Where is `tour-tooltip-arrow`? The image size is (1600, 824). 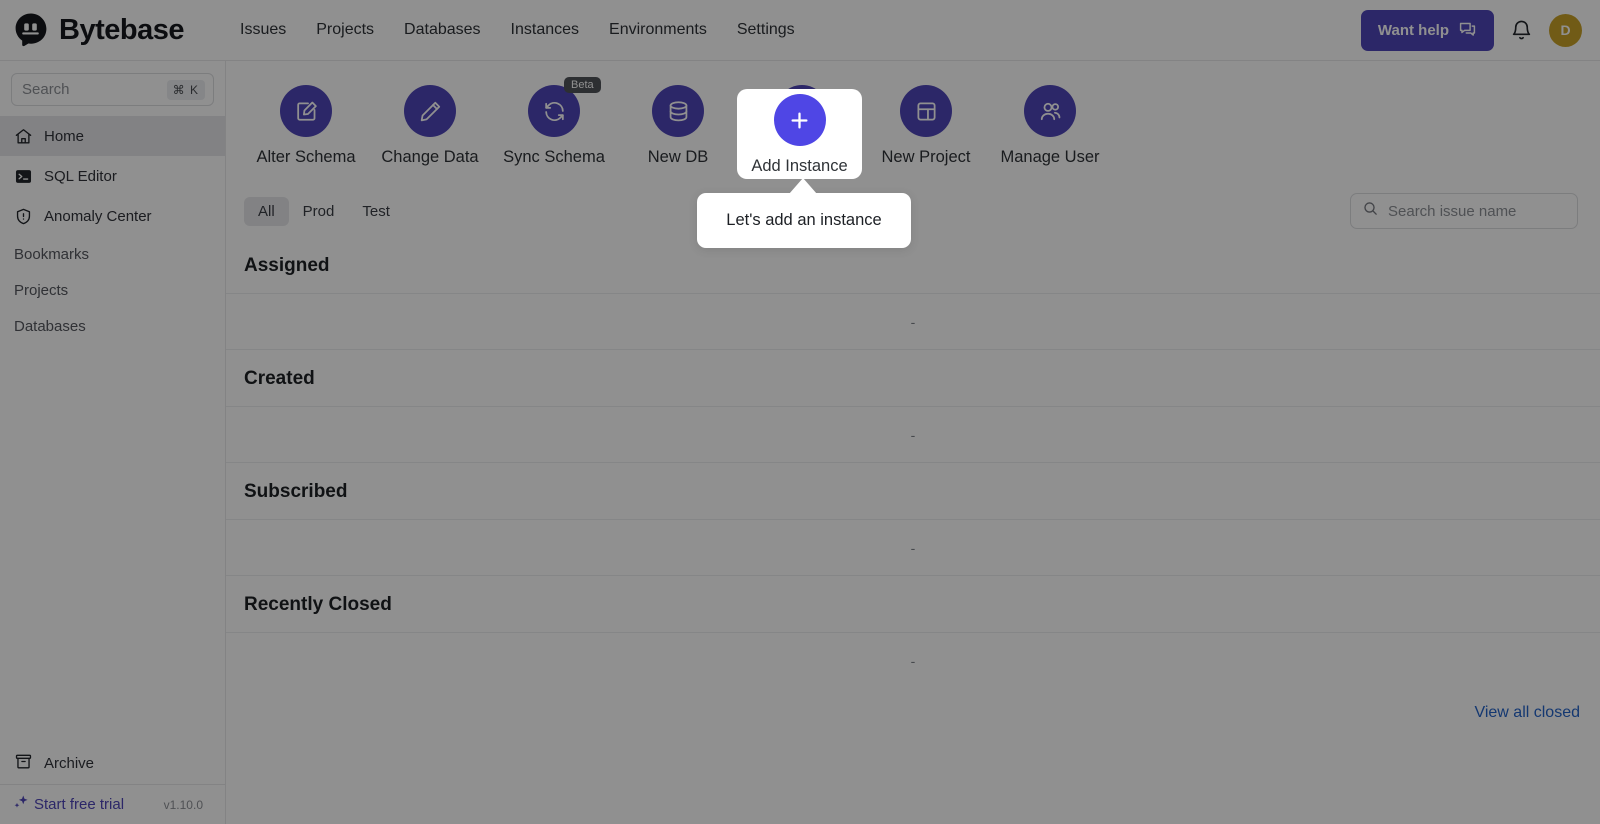
tour-tooltip-arrow is located at coordinates (803, 186).